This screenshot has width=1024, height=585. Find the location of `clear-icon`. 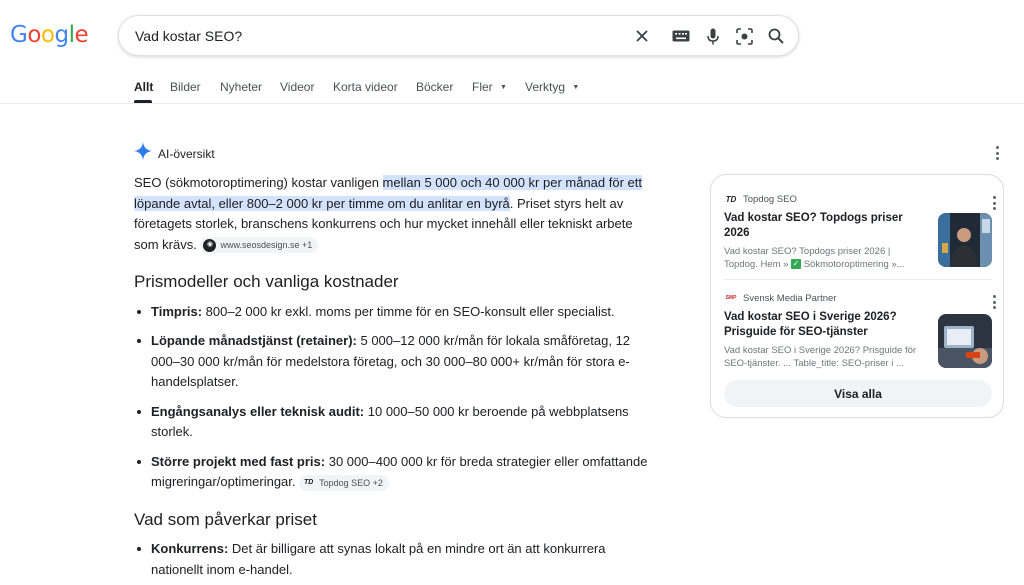

clear-icon is located at coordinates (642, 36).